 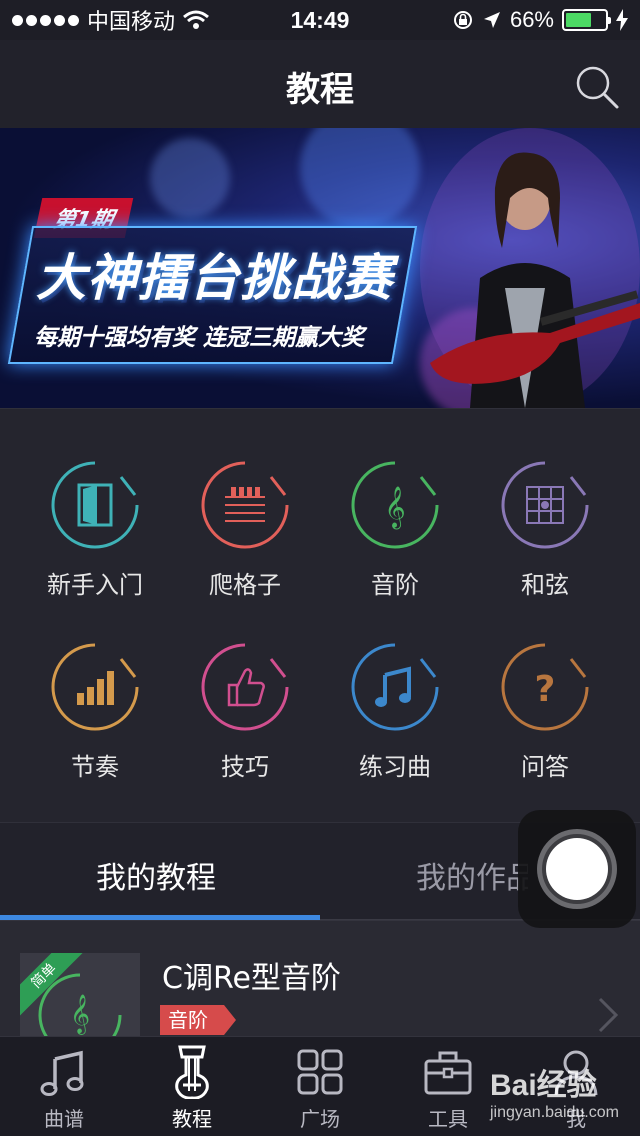 I want to click on category-qa: ? 问答, so click(x=545, y=711).